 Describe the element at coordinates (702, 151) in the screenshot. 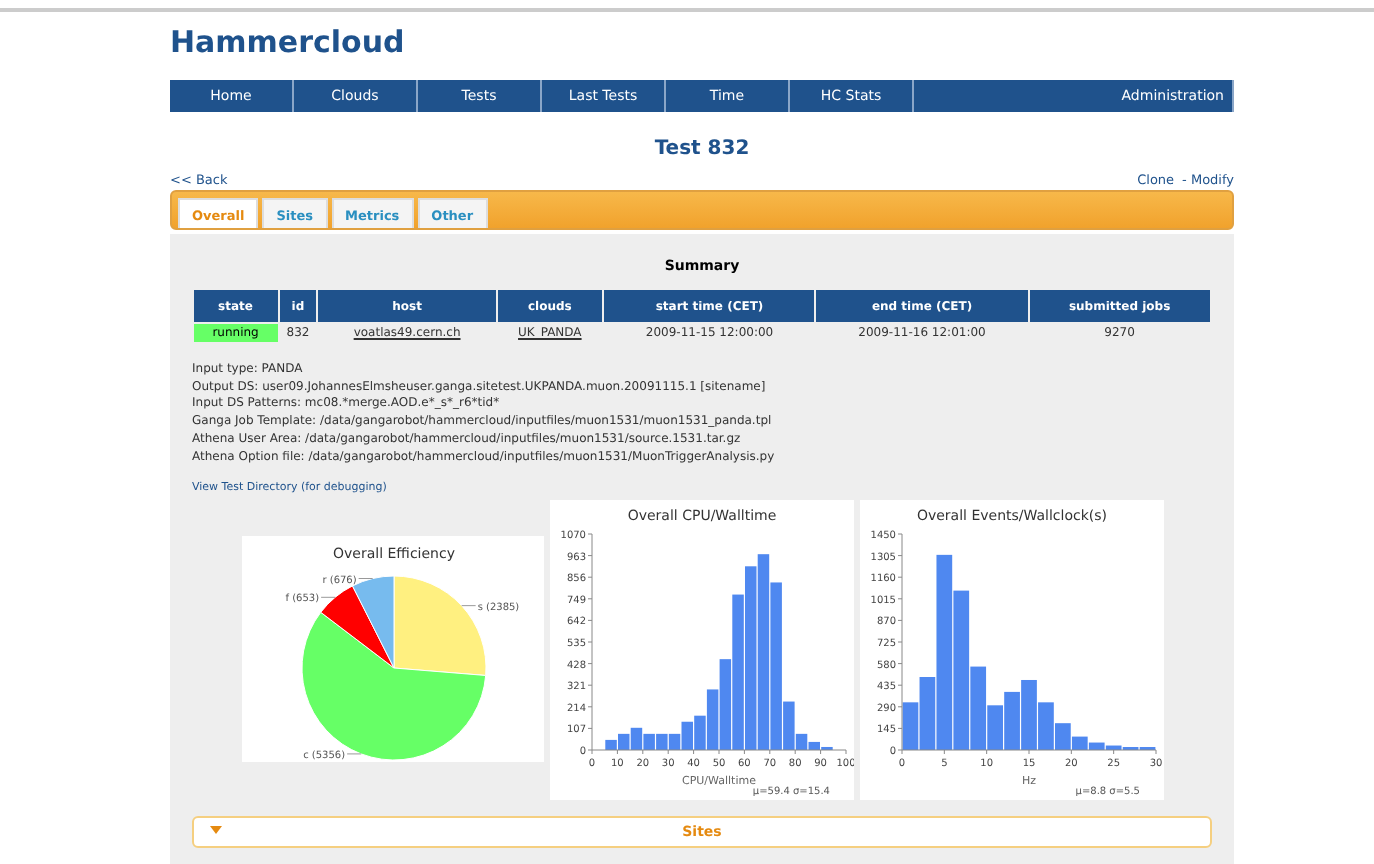

I see `page-title: Test 832` at that location.